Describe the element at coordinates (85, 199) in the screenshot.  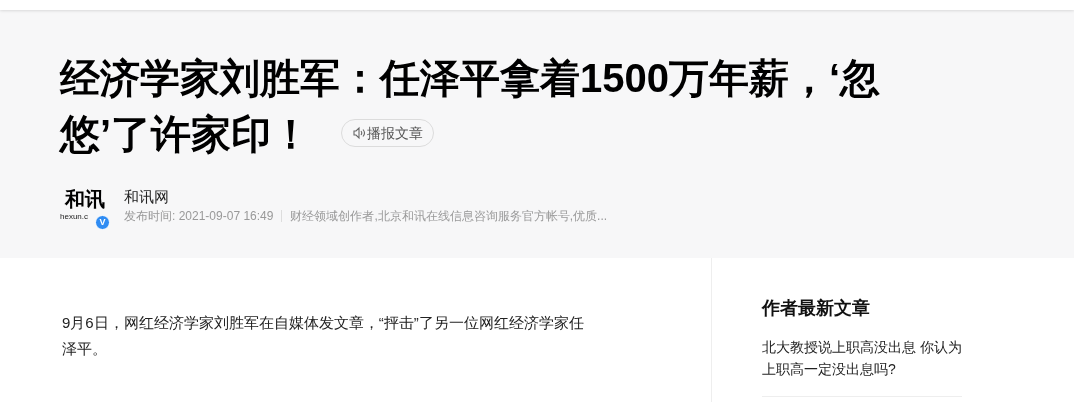
I see `logo-text: 和讯` at that location.